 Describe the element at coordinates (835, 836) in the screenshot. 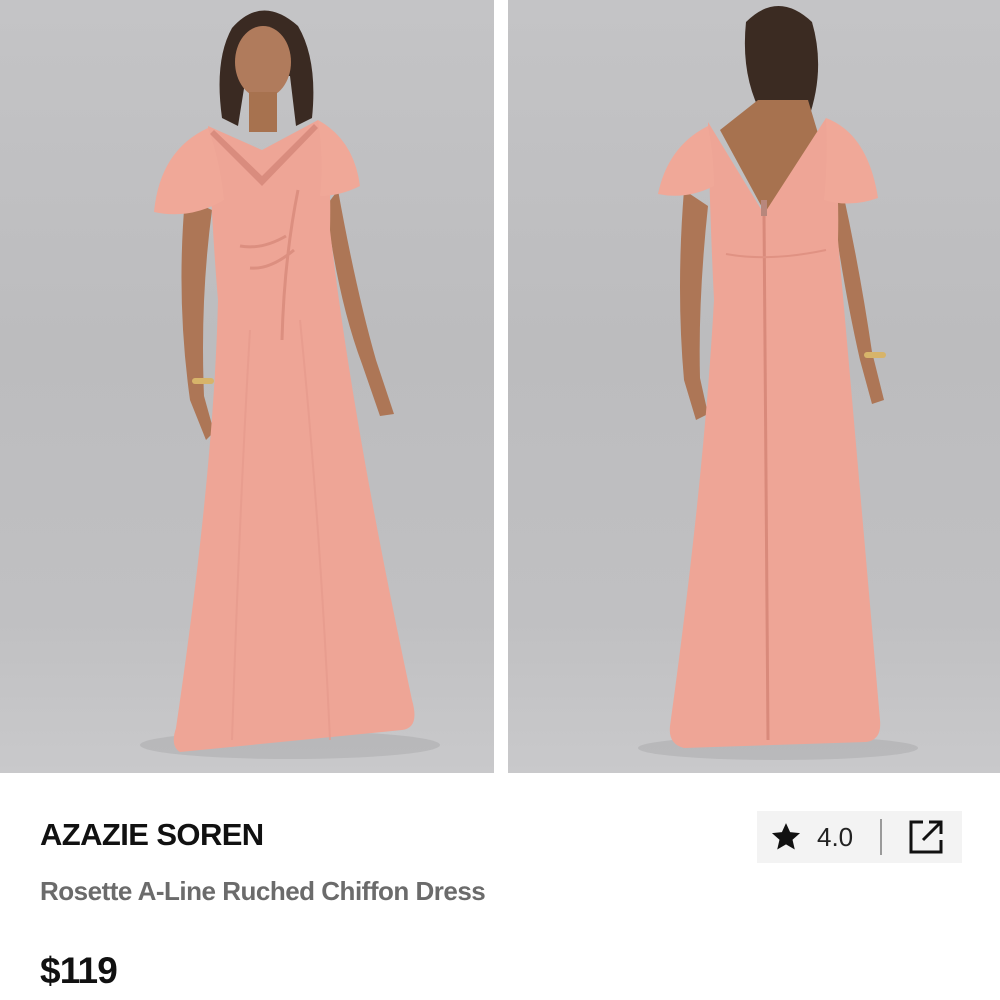

I see `rating-value: 4.0` at that location.